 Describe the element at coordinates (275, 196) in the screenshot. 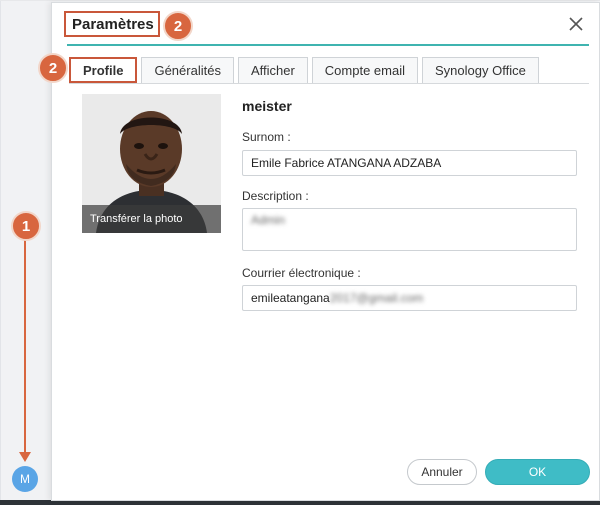

I see `description-label: Description :` at that location.